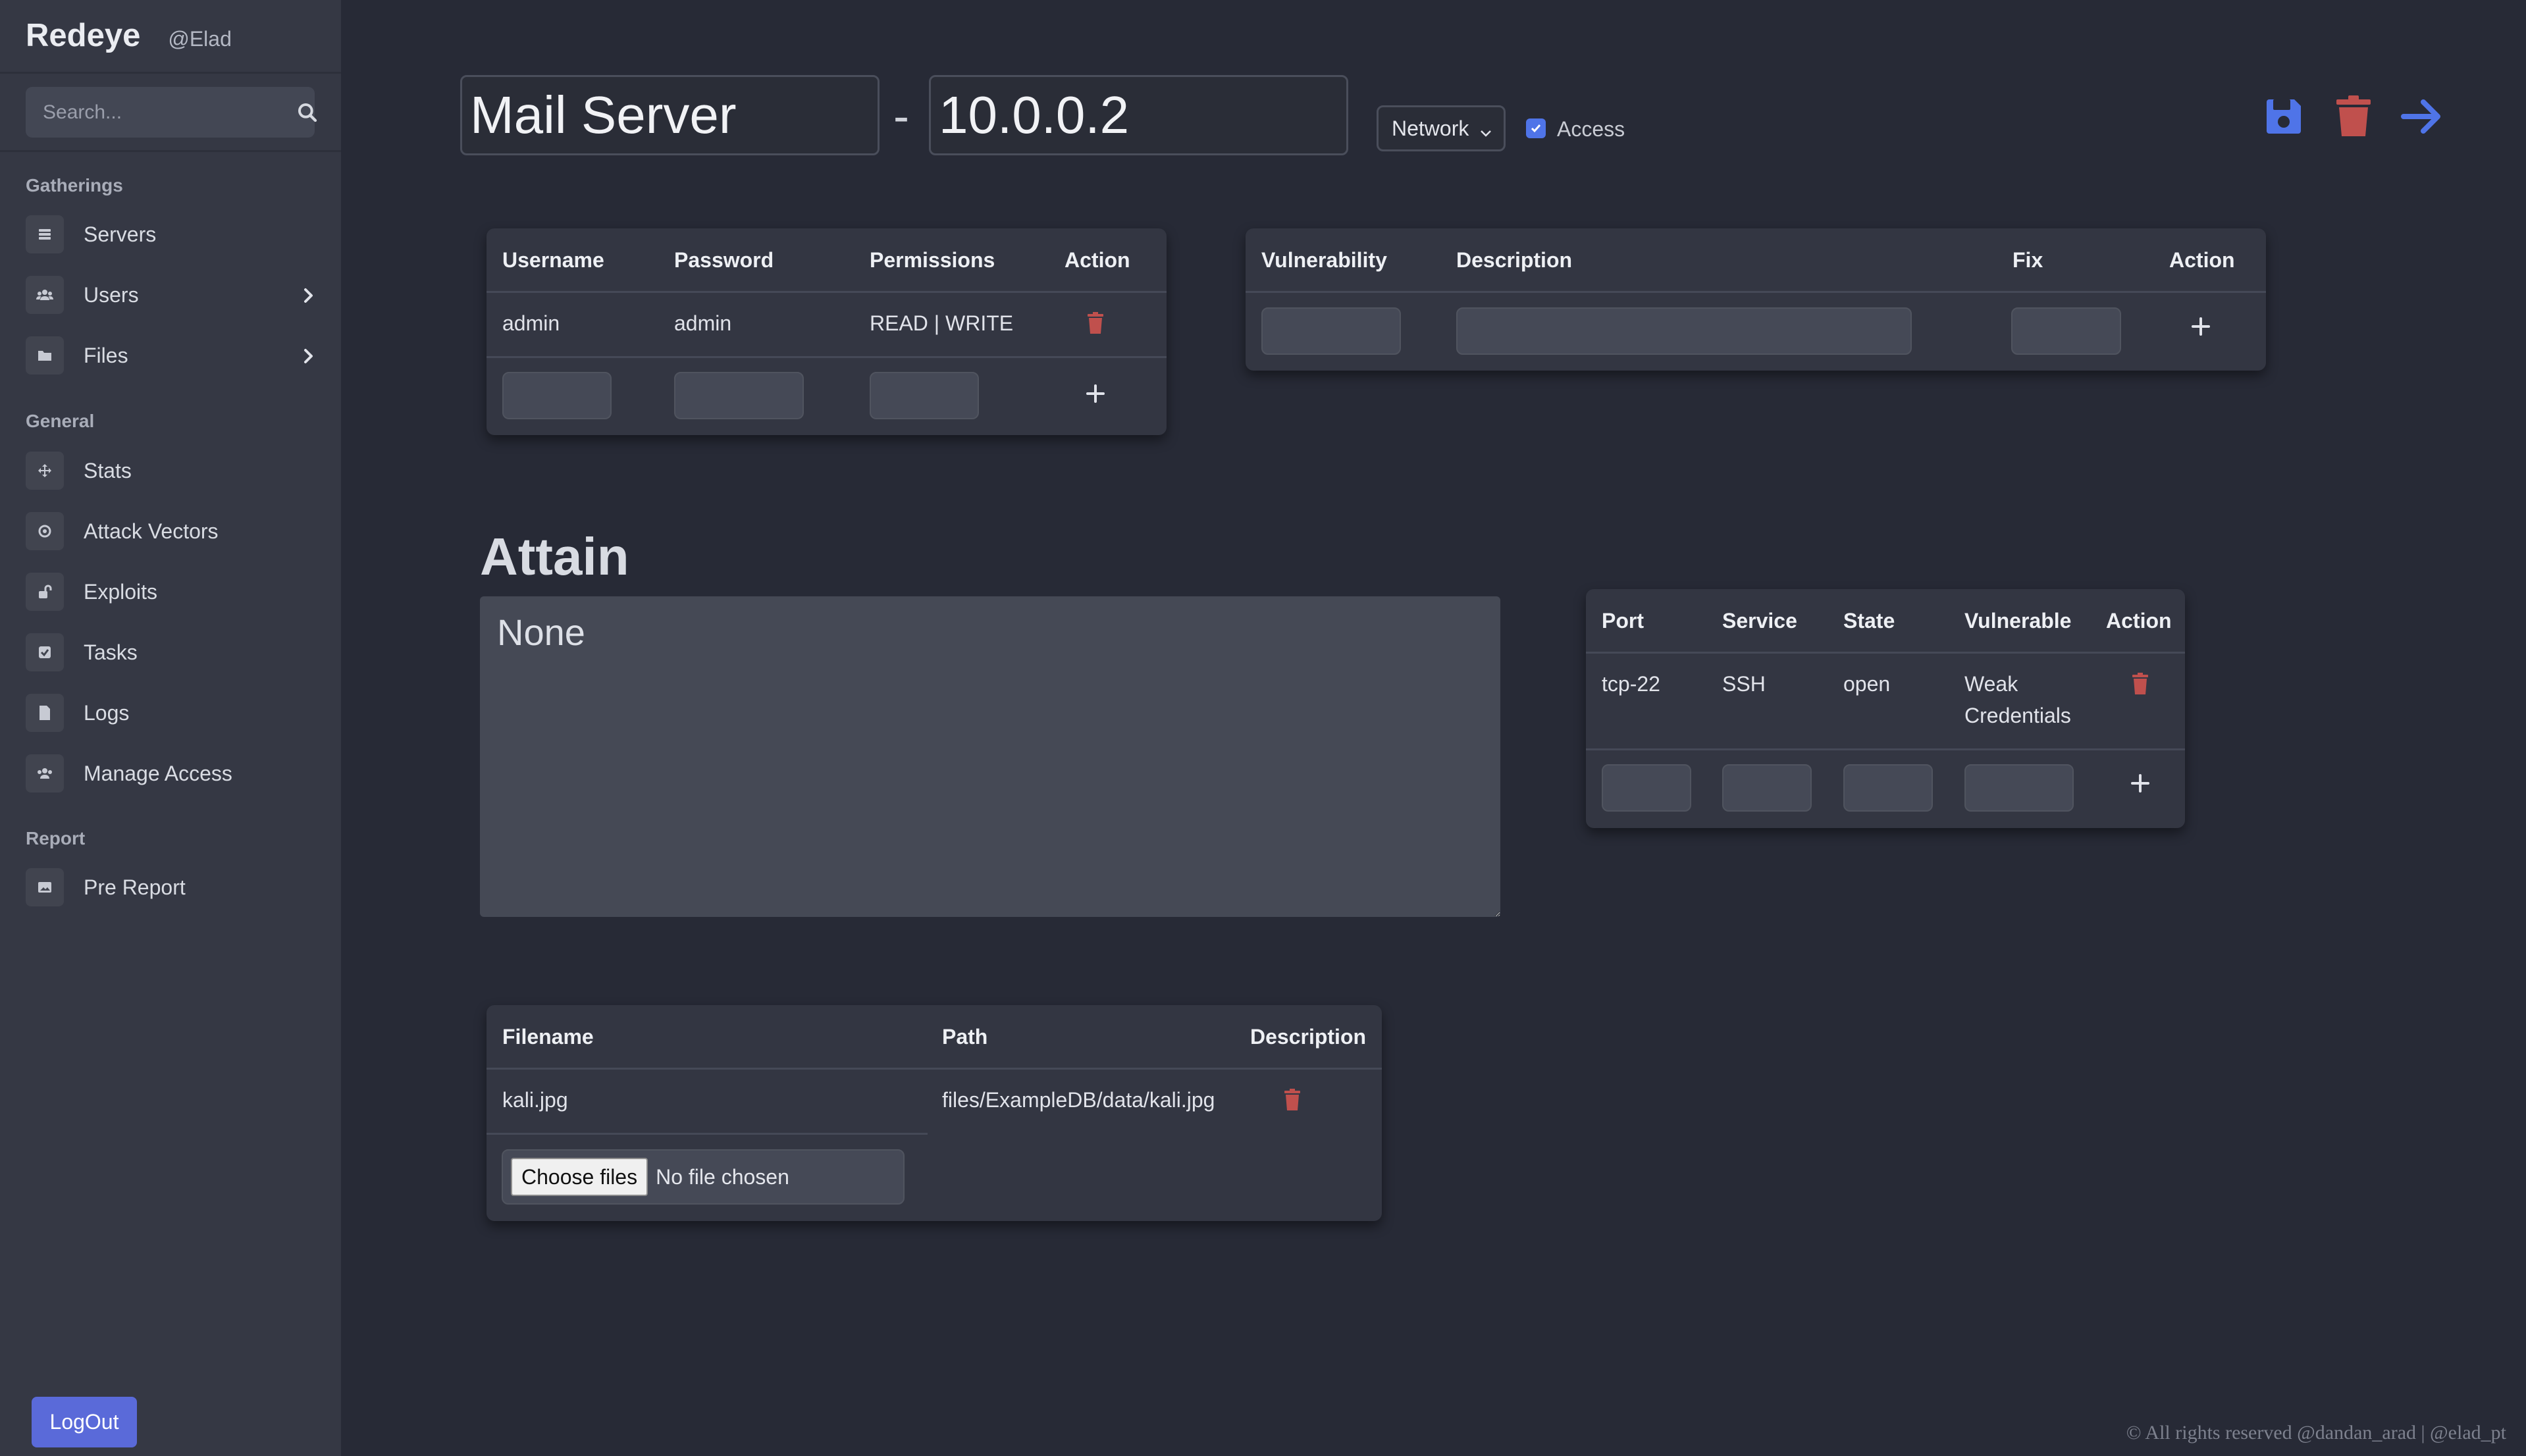 This screenshot has height=1456, width=2526. I want to click on folder-icon, so click(45, 355).